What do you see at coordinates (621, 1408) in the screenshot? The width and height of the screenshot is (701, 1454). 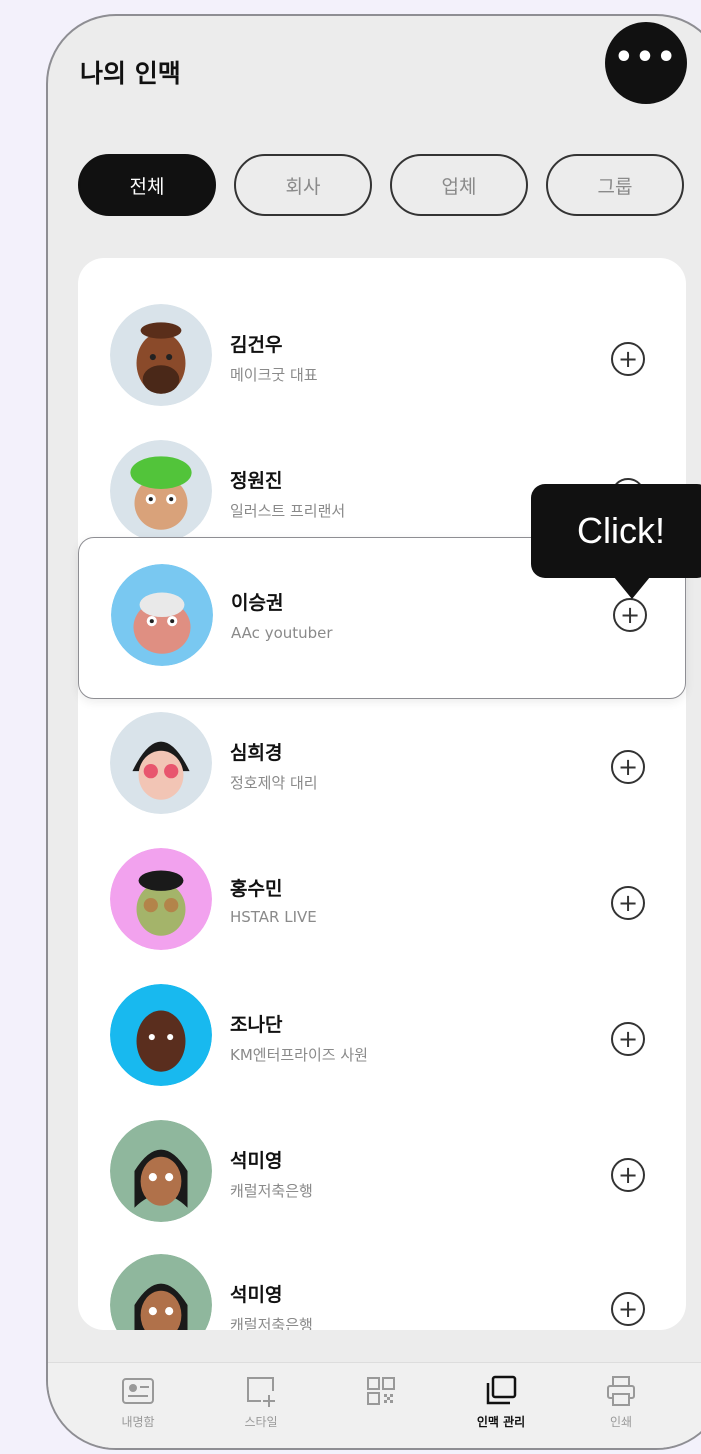 I see `nav-print: 인쇄` at bounding box center [621, 1408].